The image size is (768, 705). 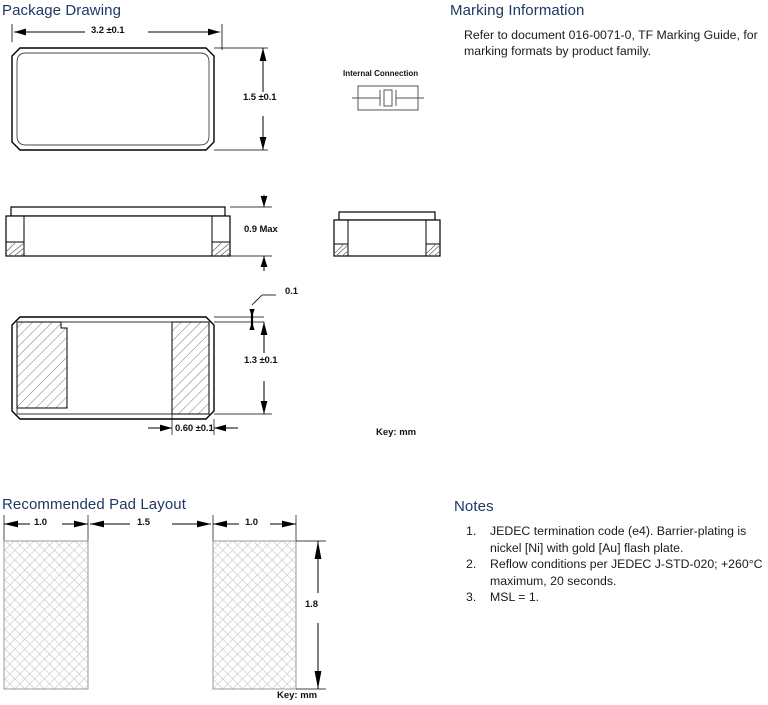 What do you see at coordinates (261, 229) in the screenshot?
I see `dim-label-height: 0.9 Max` at bounding box center [261, 229].